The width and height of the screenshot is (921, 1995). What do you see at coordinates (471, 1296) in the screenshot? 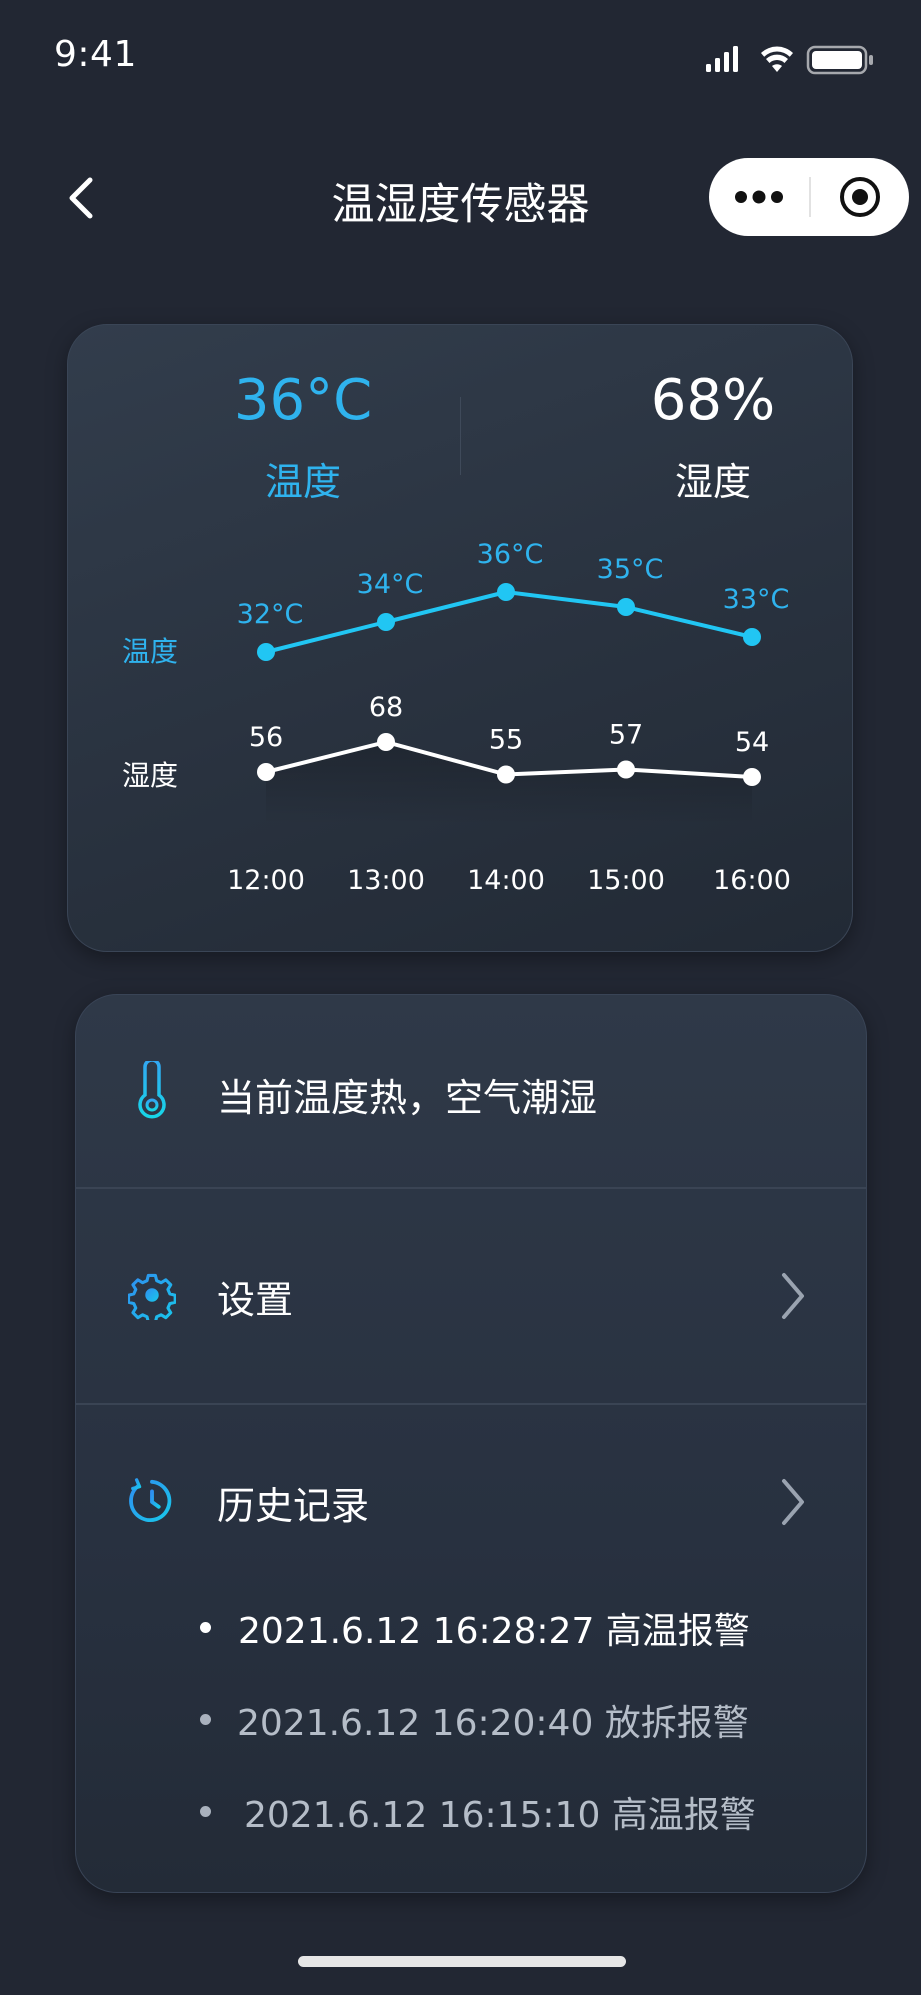
I see `settings-row: 设置` at bounding box center [471, 1296].